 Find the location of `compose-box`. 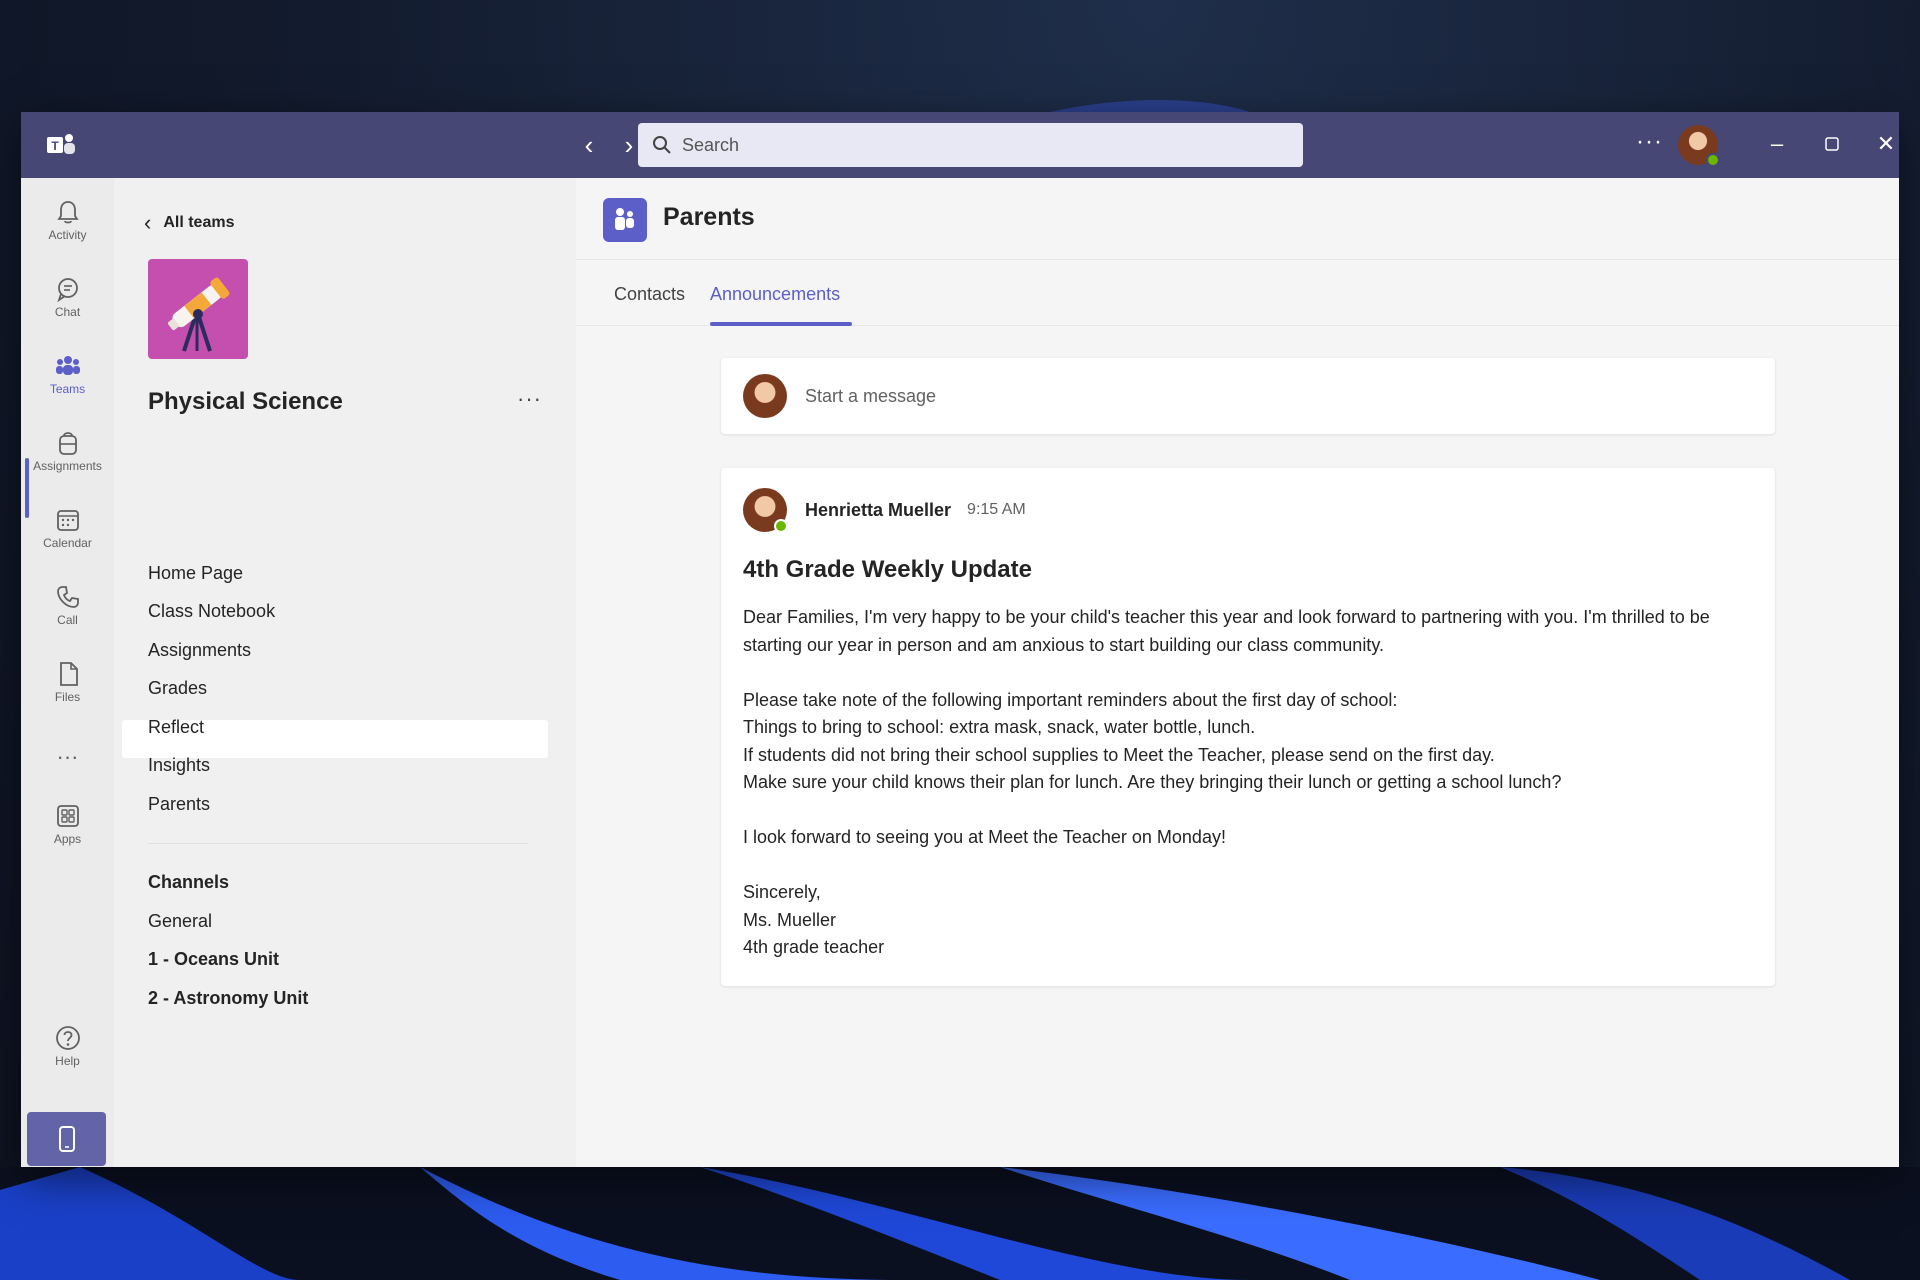

compose-box is located at coordinates (1248, 396).